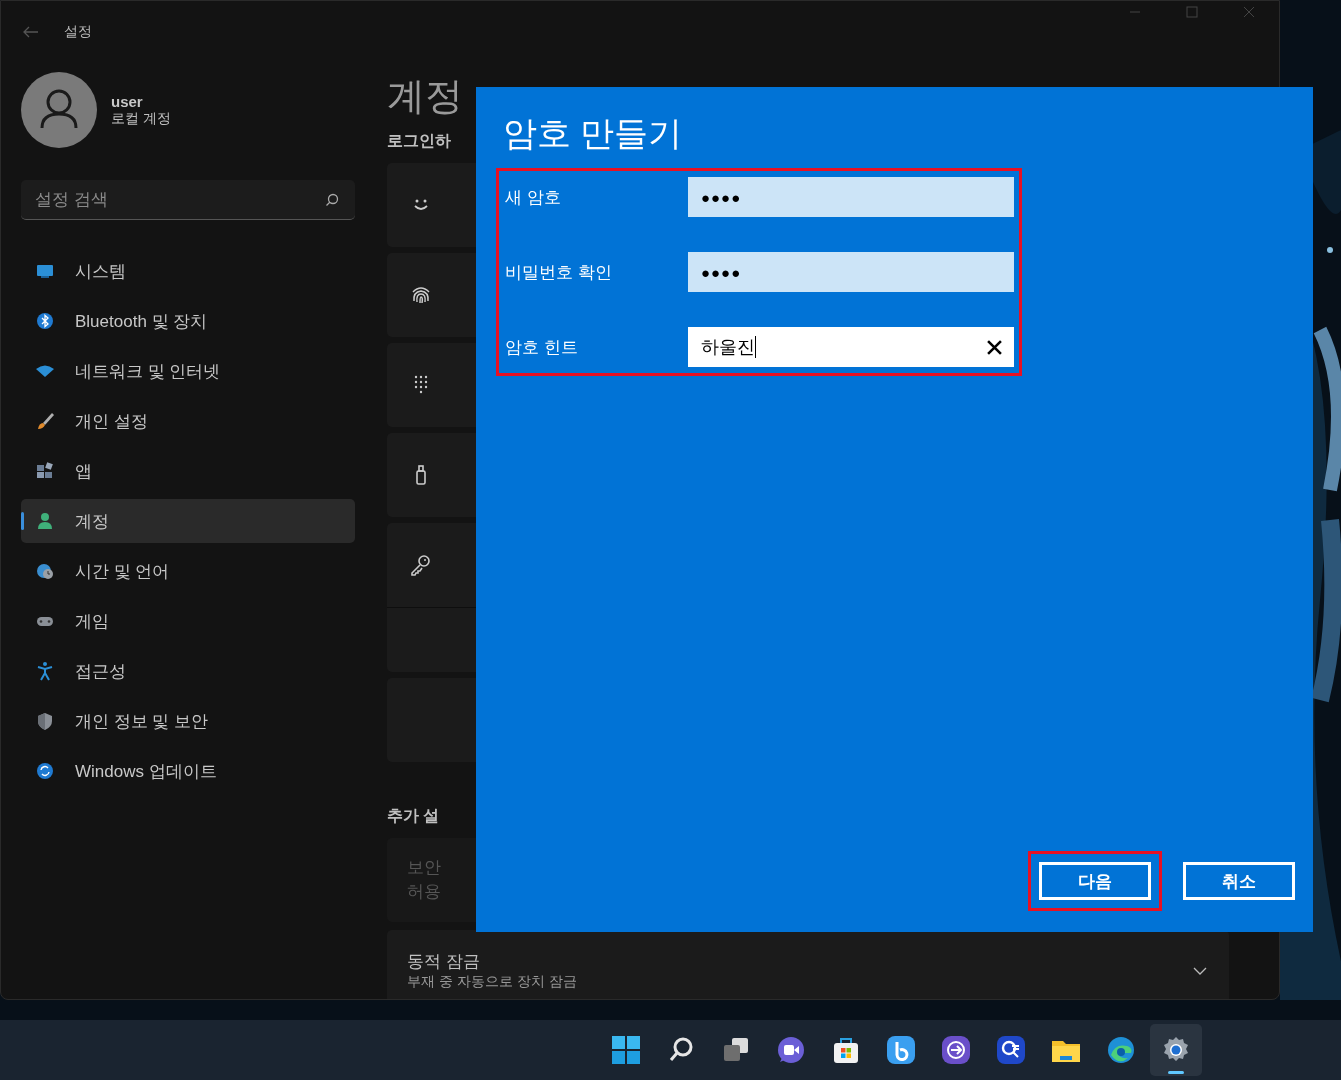  What do you see at coordinates (413, 816) in the screenshot?
I see `section-heading: 추가 설` at bounding box center [413, 816].